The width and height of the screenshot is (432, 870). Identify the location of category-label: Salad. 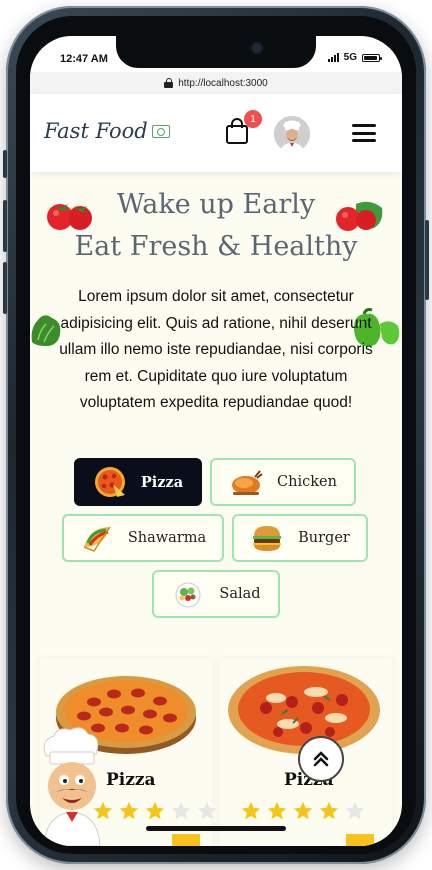
(240, 594).